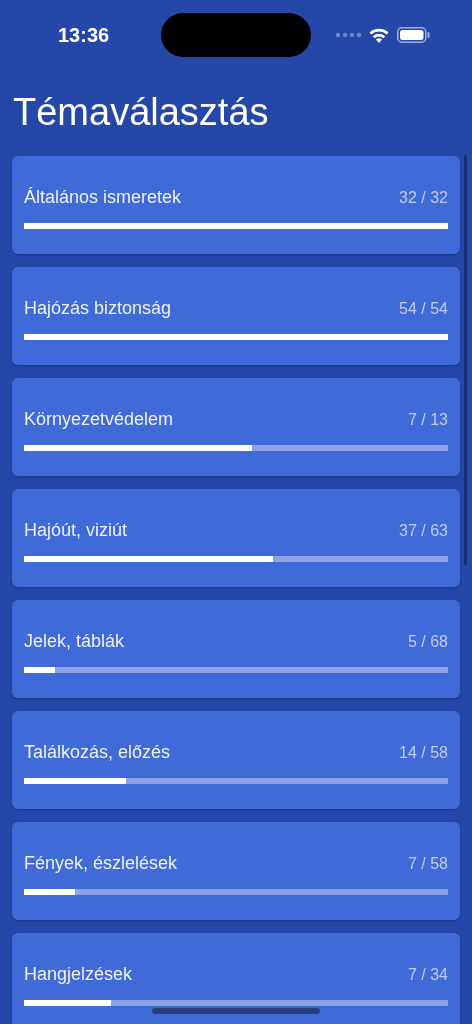  Describe the element at coordinates (103, 197) in the screenshot. I see `topic-name: Általános ismeretek` at that location.